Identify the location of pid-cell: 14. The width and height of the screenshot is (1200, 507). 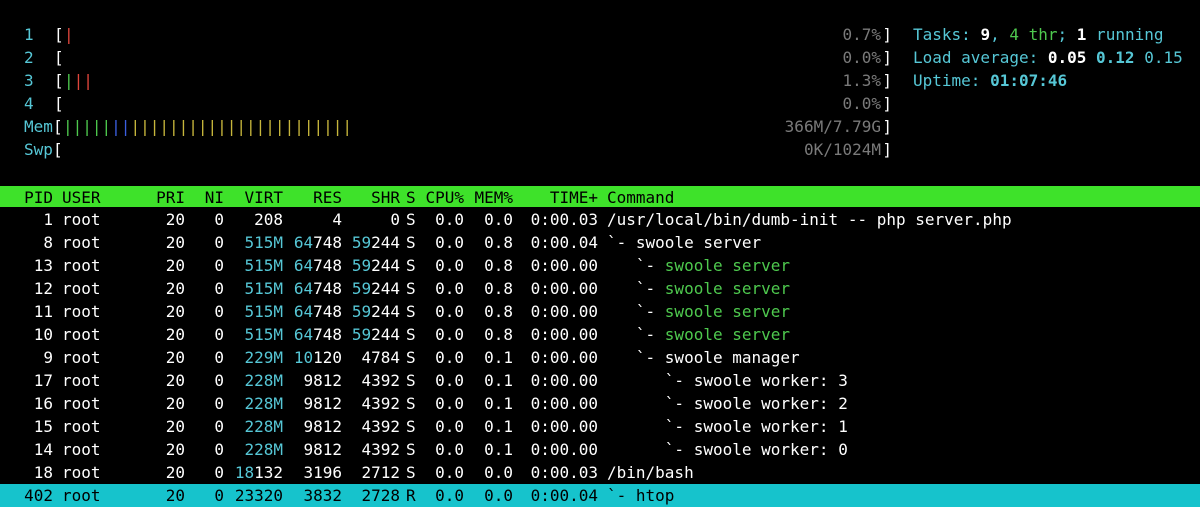
(43, 449).